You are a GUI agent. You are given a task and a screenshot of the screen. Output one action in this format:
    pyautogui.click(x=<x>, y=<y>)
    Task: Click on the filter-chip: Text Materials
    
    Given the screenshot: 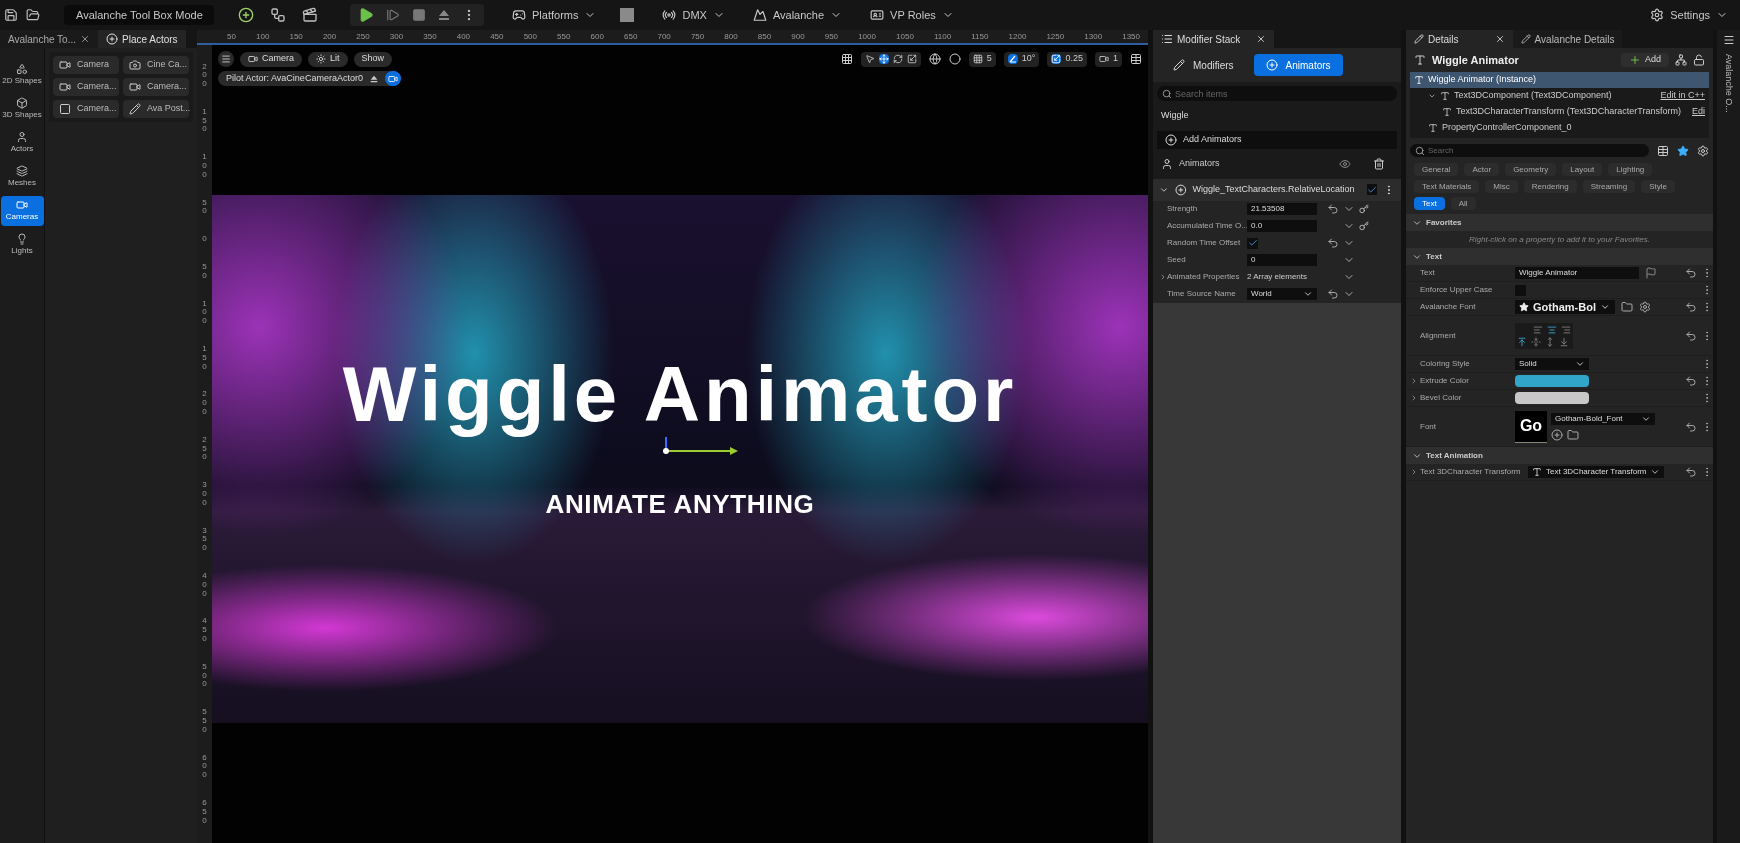 What is the action you would take?
    pyautogui.click(x=1447, y=186)
    